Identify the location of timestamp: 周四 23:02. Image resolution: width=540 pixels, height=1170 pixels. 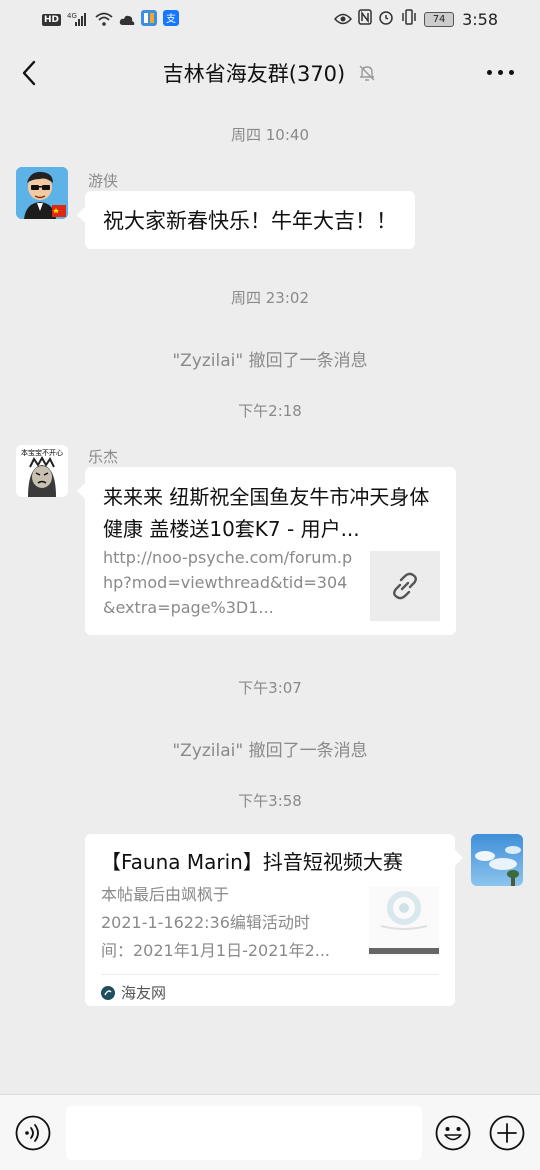
(270, 298).